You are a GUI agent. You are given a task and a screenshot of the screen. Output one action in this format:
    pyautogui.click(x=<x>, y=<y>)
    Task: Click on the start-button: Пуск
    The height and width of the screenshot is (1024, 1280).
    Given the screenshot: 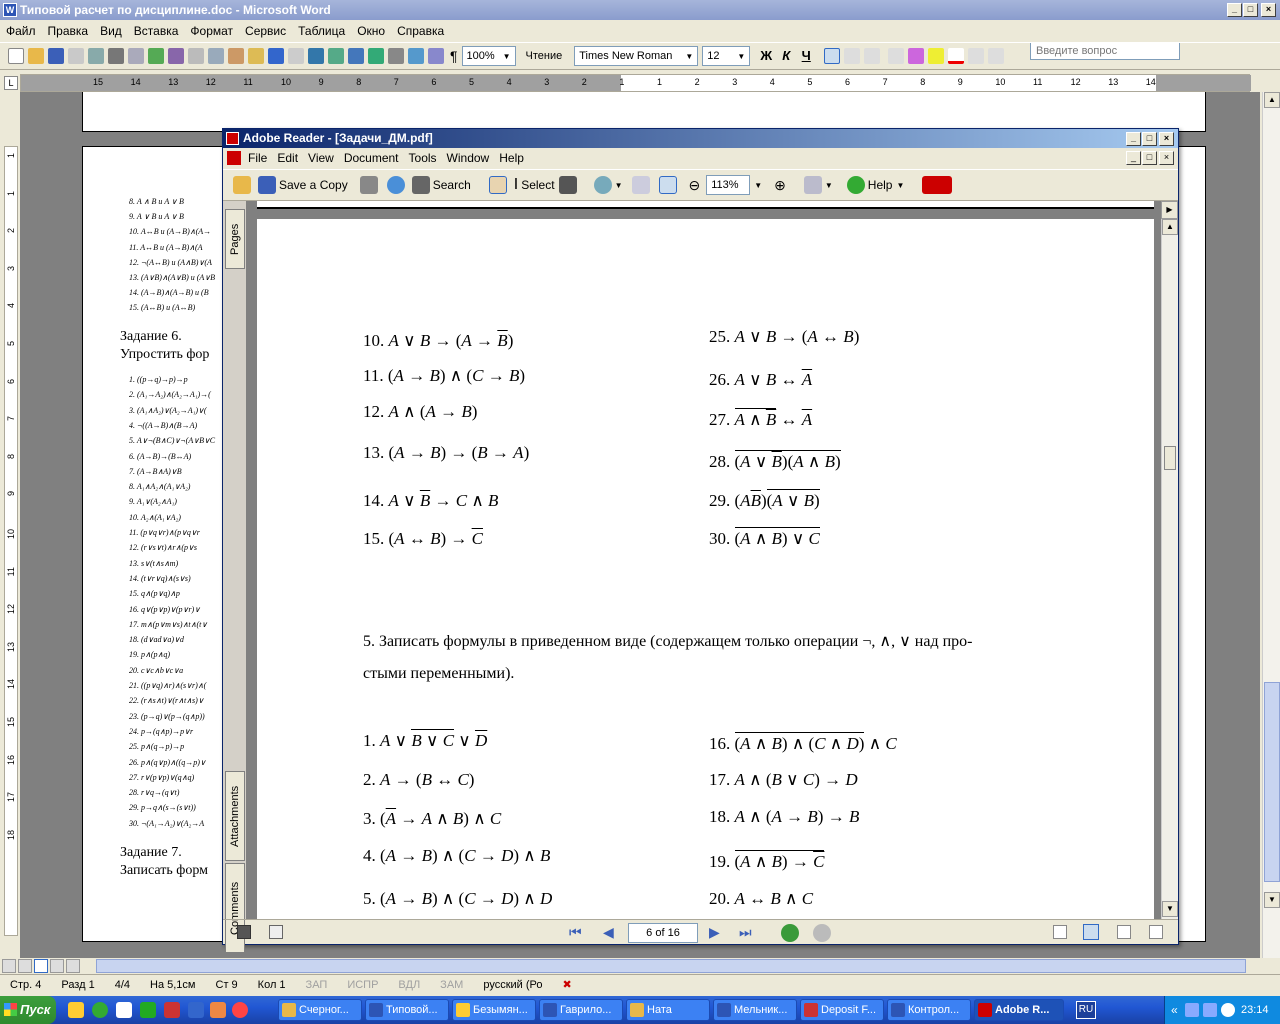 What is the action you would take?
    pyautogui.click(x=28, y=1010)
    